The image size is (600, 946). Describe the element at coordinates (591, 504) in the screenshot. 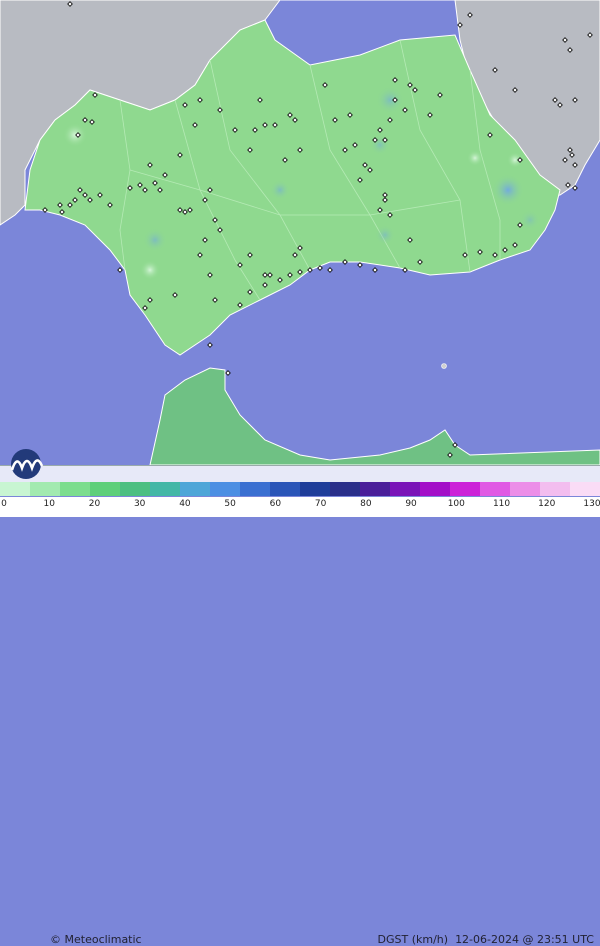

I see `scale-tick-label: 130` at that location.